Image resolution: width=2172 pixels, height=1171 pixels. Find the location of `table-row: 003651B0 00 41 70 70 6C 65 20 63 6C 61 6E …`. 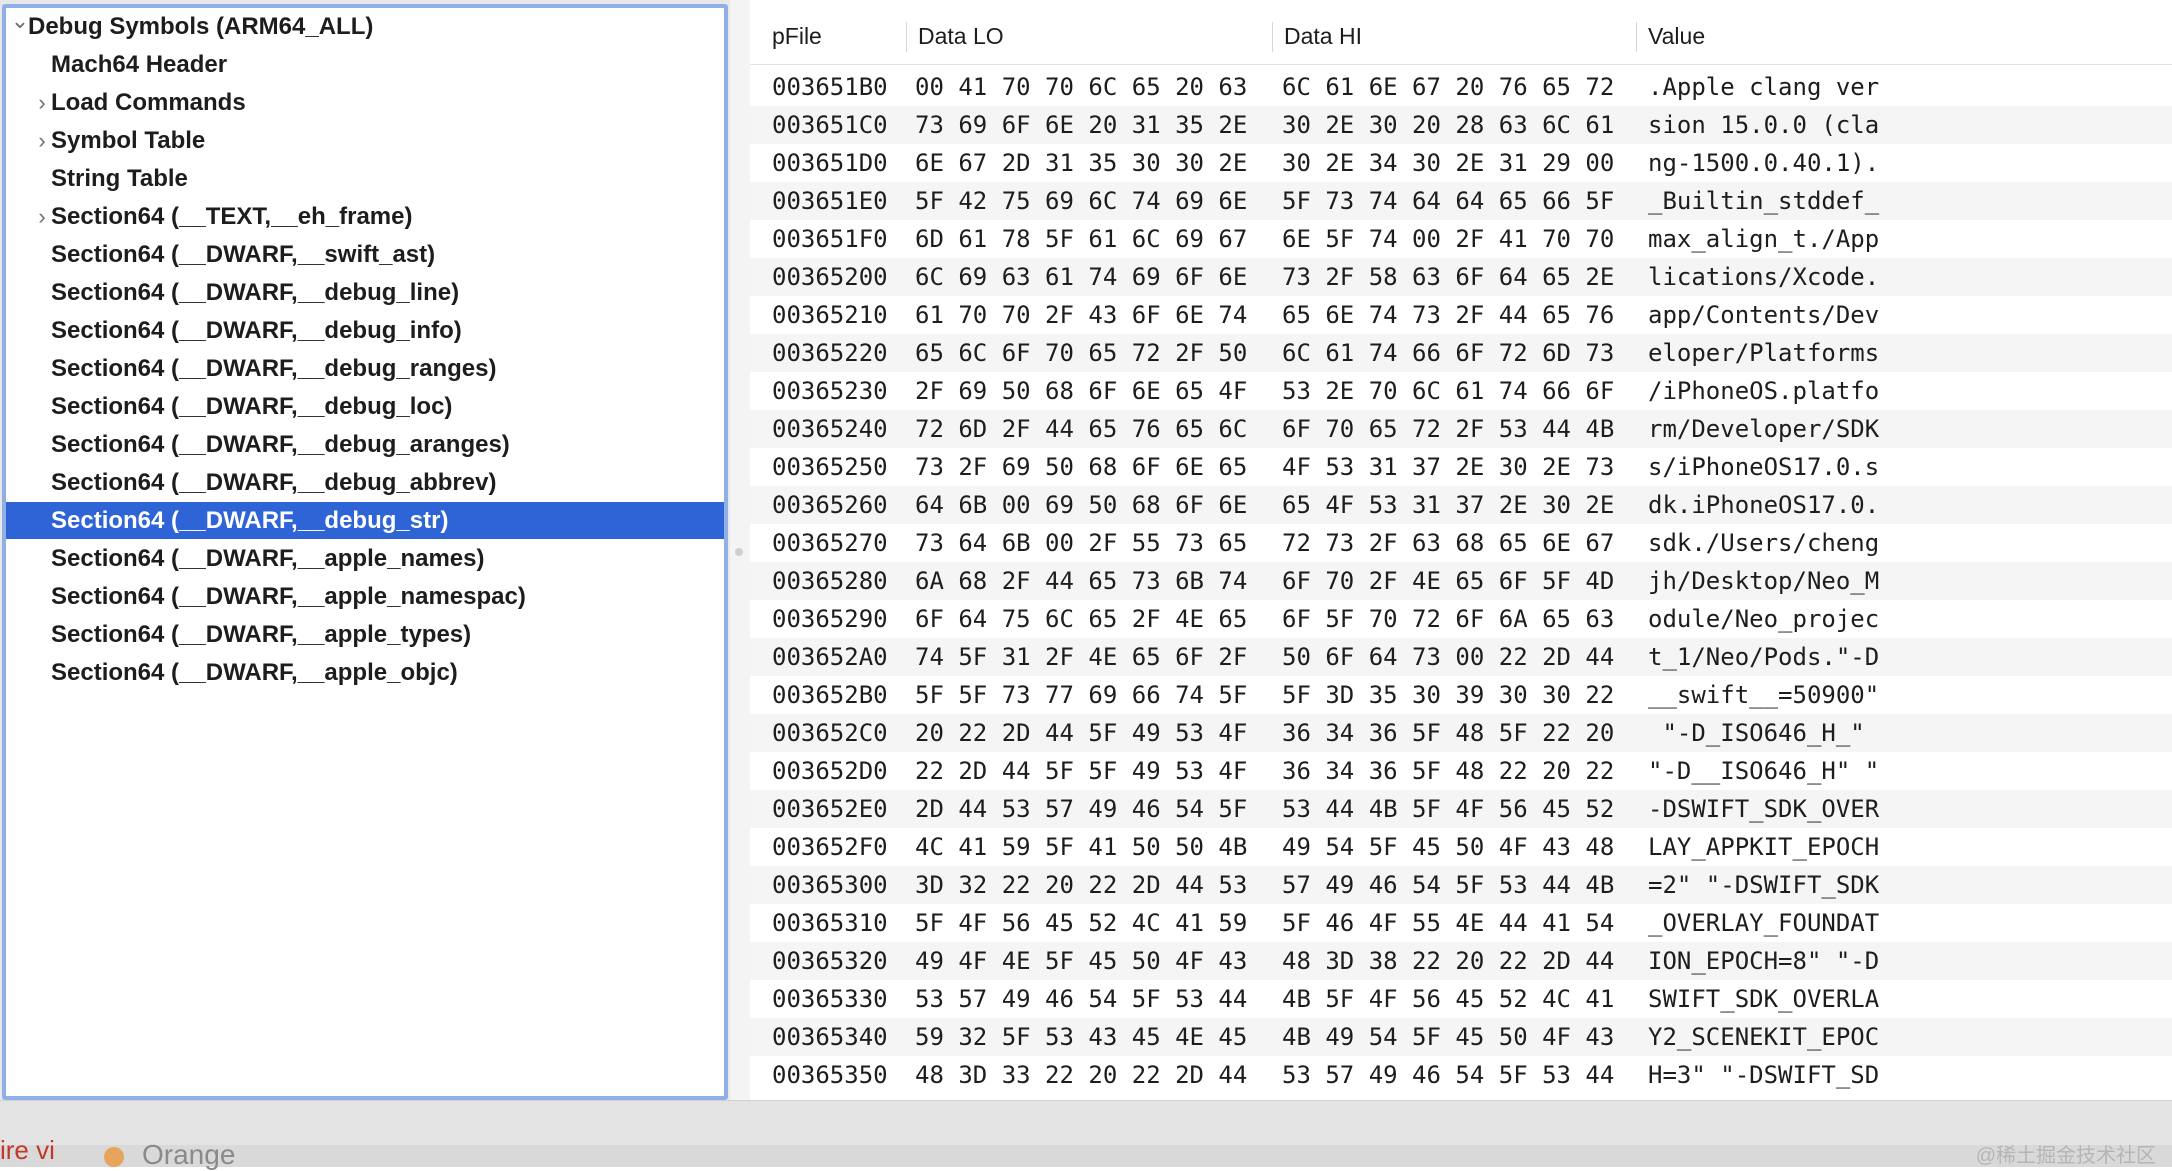

table-row: 003651B0 00 41 70 70 6C 65 20 63 6C 61 6E … is located at coordinates (1461, 87).